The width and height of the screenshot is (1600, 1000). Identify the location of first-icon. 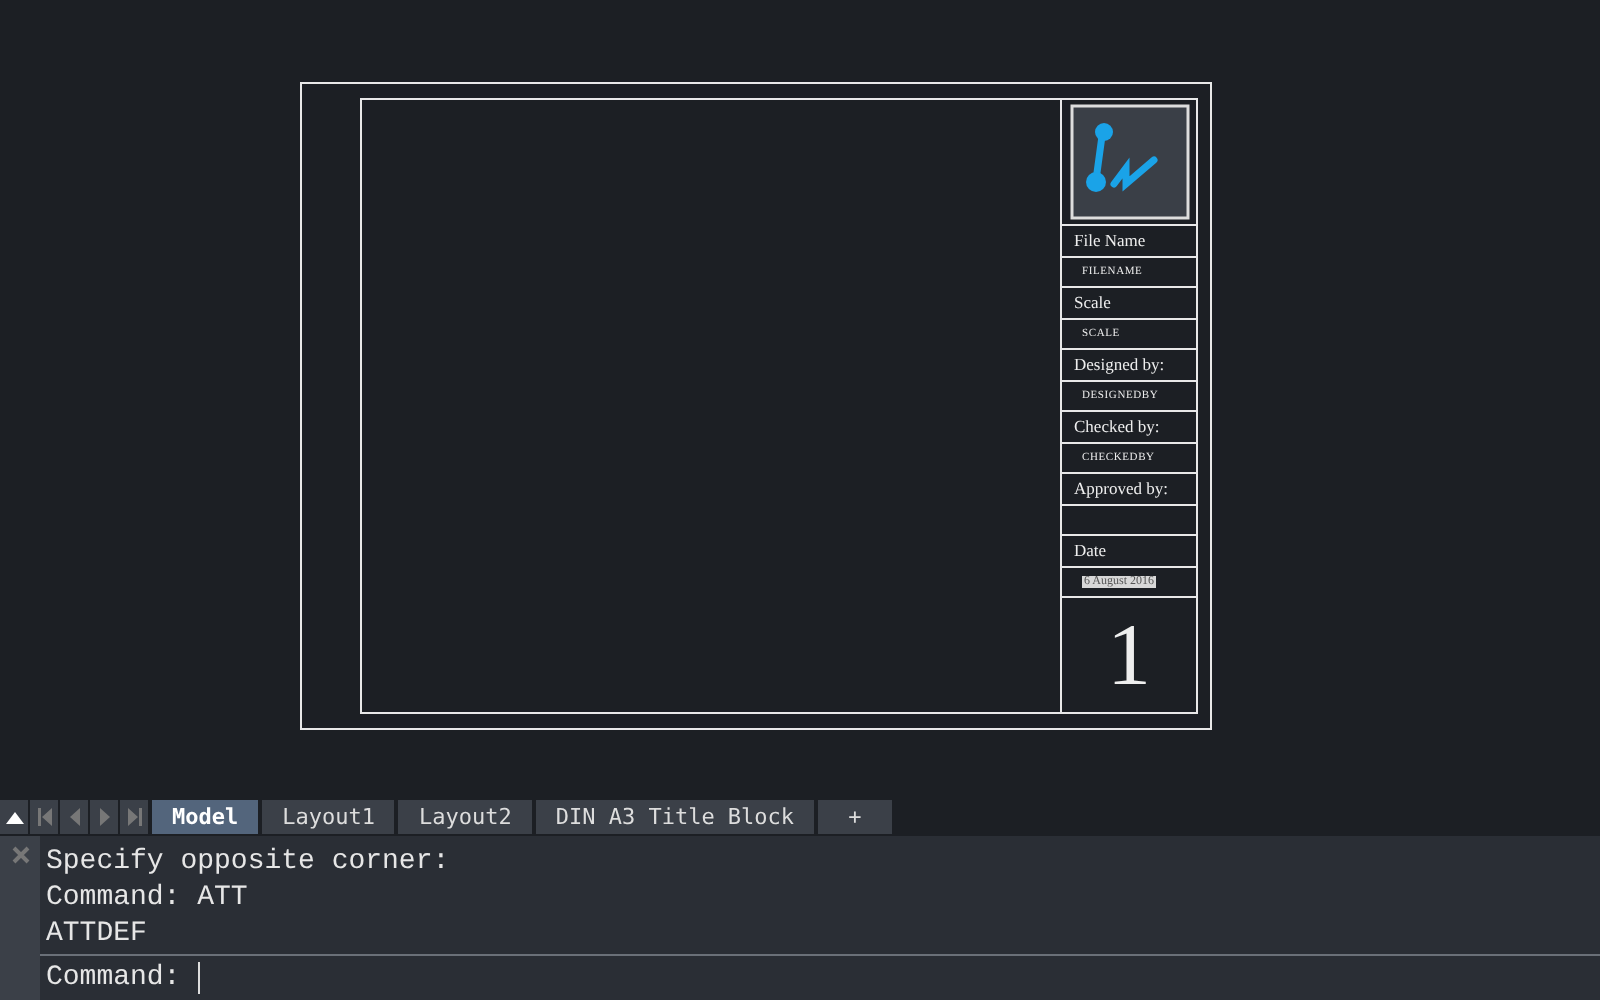
(44, 817).